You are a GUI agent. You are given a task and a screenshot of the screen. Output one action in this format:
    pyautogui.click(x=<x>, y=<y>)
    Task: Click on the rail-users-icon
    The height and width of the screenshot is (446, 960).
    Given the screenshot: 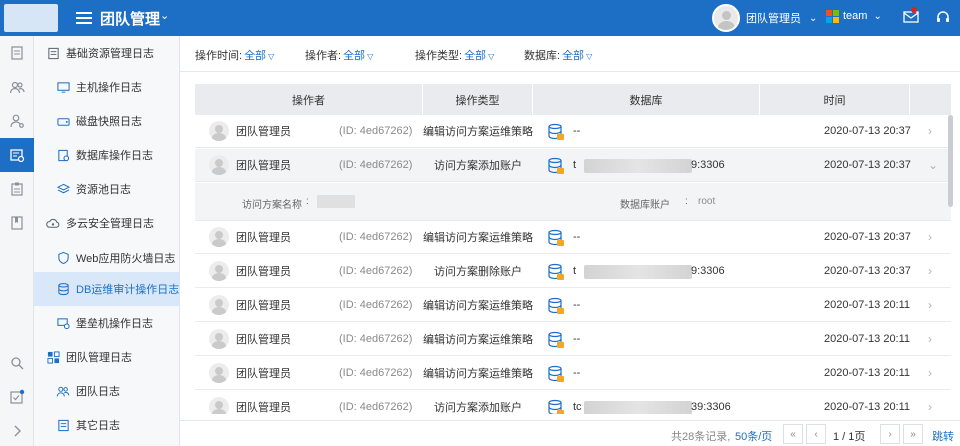 What is the action you would take?
    pyautogui.click(x=17, y=87)
    